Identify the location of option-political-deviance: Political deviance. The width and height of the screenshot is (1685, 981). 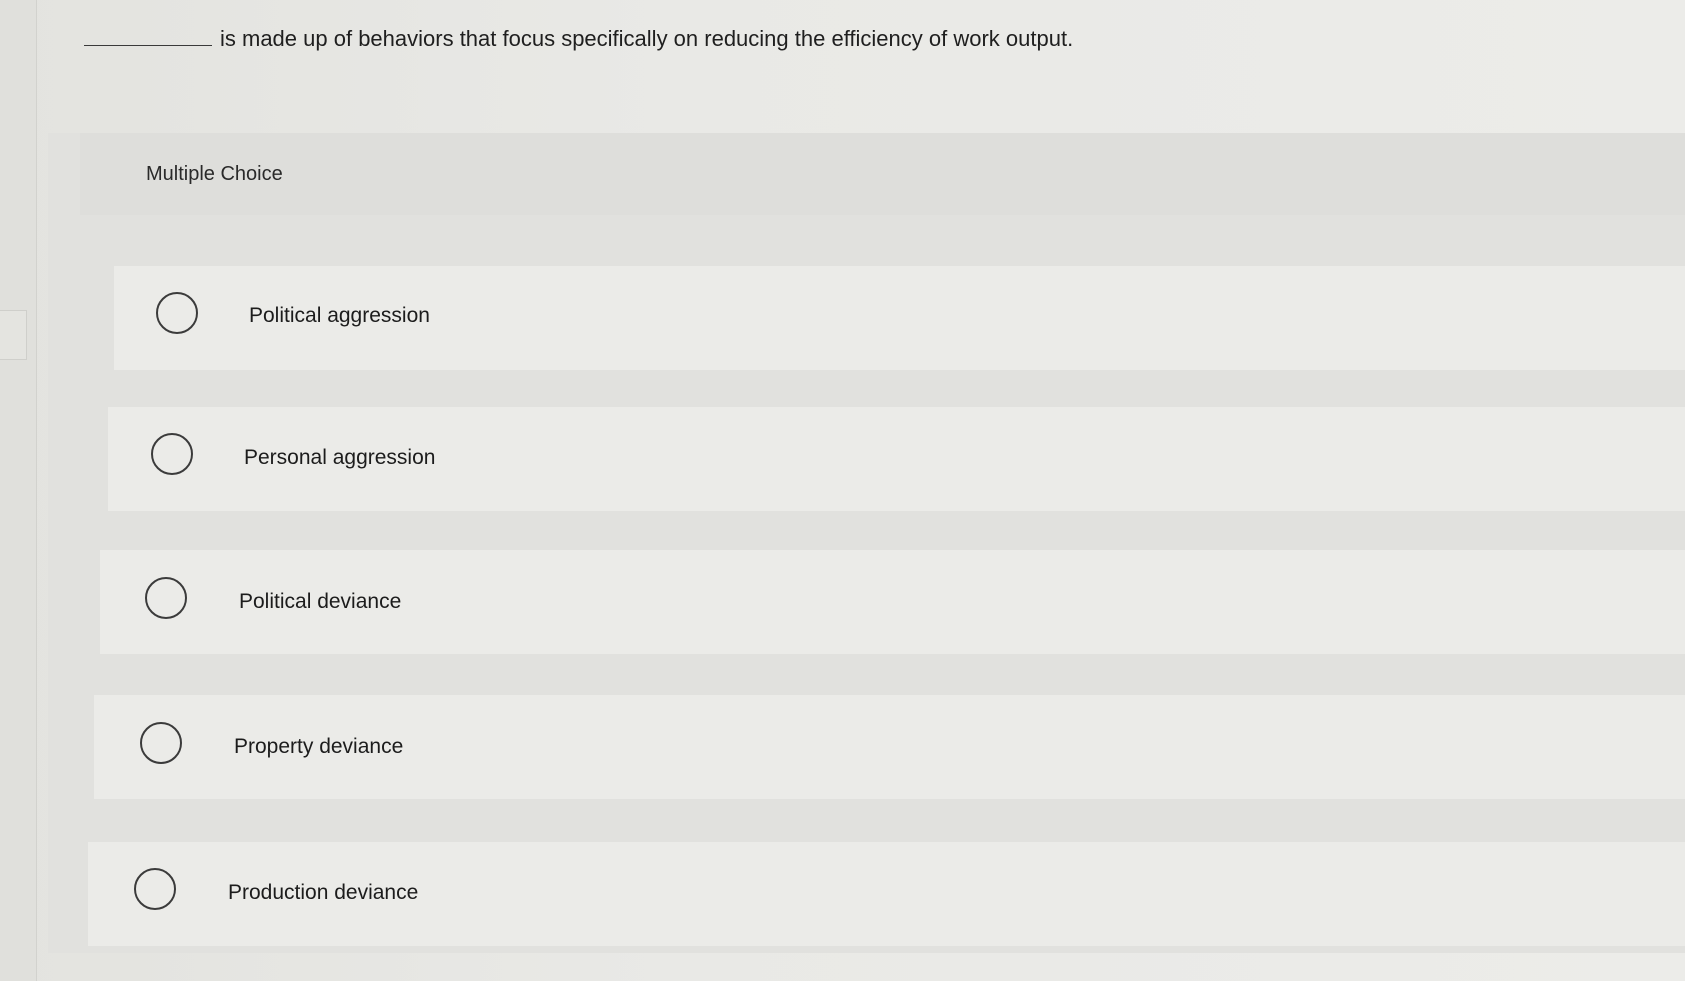
(892, 602).